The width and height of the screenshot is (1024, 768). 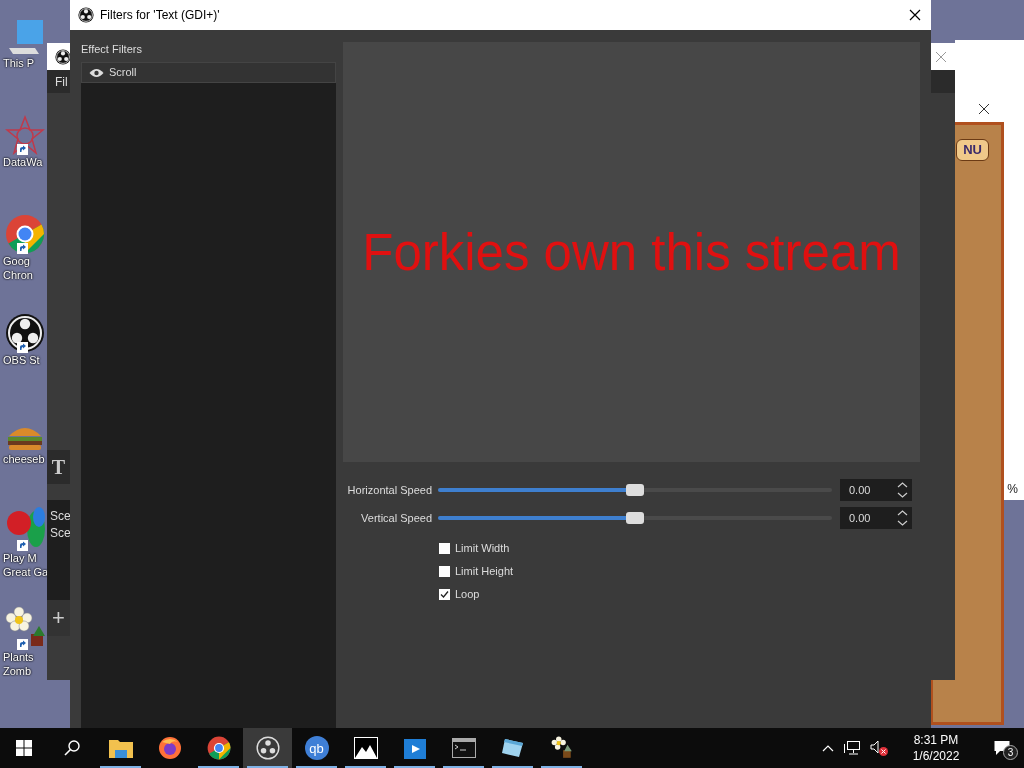 I want to click on checkbox-label: Limit Width, so click(x=482, y=548).